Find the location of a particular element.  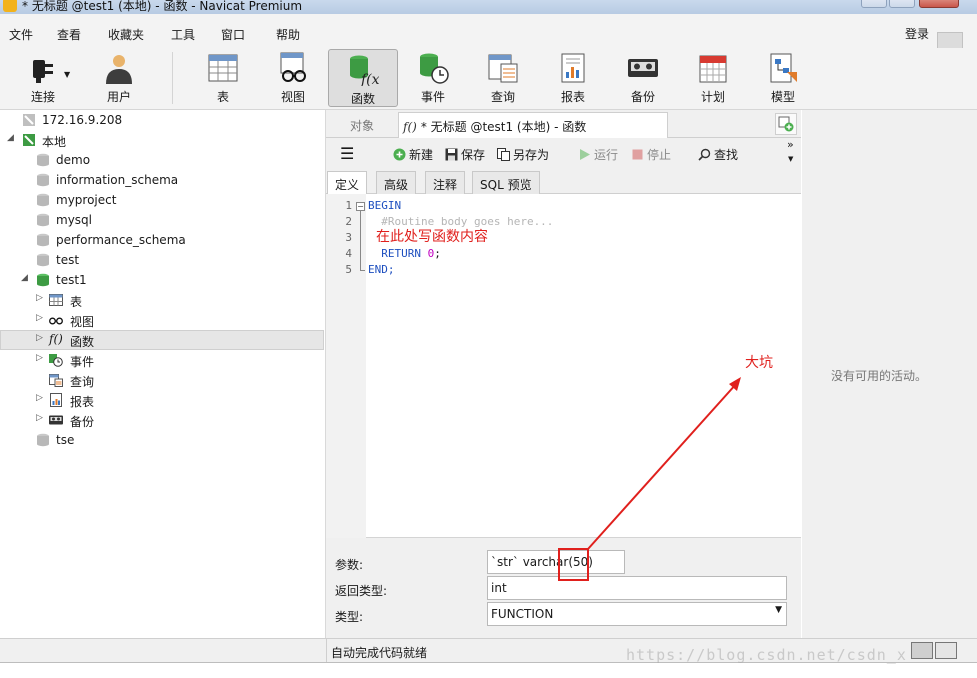

toolbar-backup-button: 备份 is located at coordinates (643, 78).